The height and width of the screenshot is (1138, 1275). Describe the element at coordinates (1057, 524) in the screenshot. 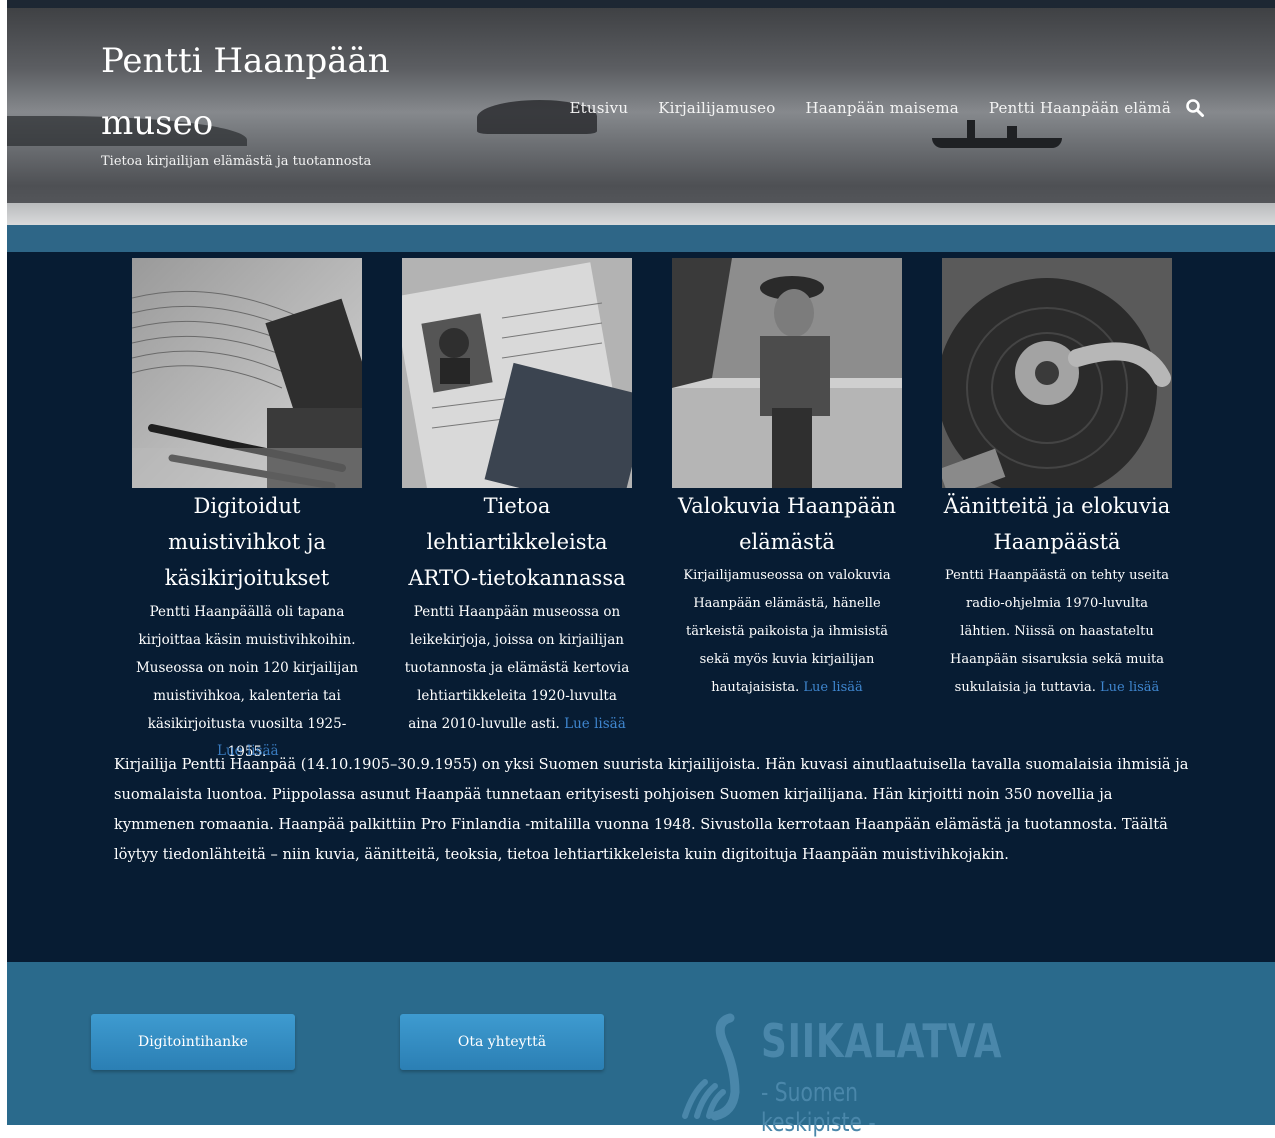

I see `card-title: Äänitteitä ja elokuvia Haanpäästä` at that location.